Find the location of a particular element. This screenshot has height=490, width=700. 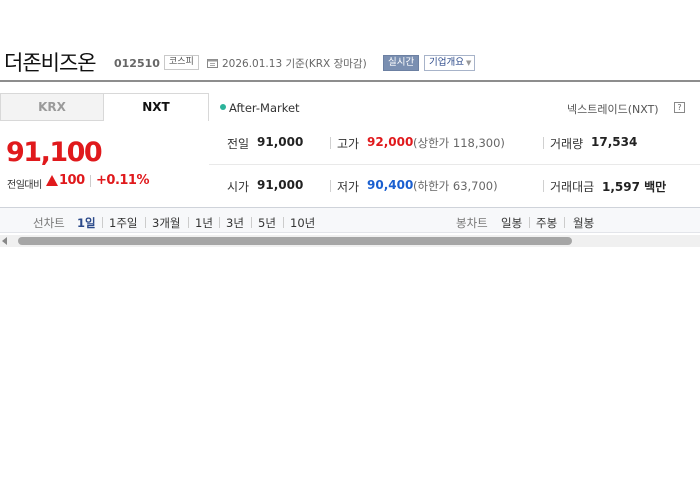

period-1y: 1년 is located at coordinates (204, 223).